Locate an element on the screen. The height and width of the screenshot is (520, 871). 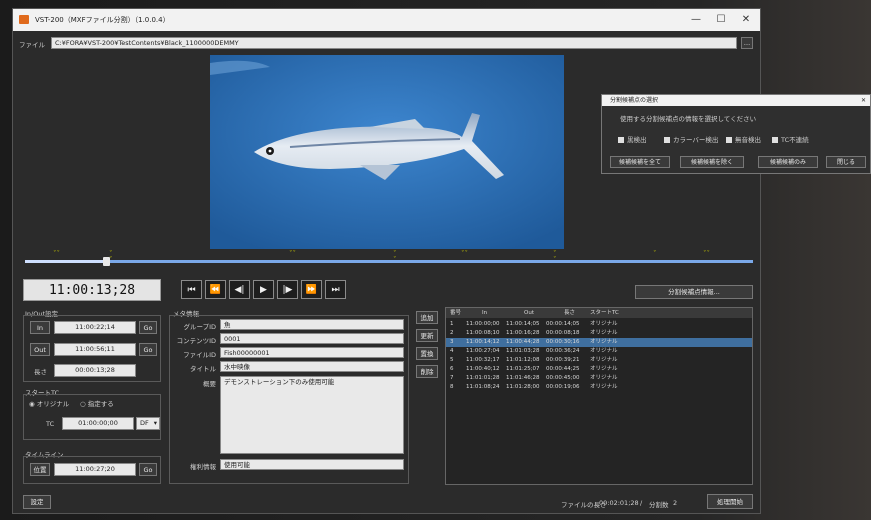
position-field: 11:00:27;20 is located at coordinates (95, 469).